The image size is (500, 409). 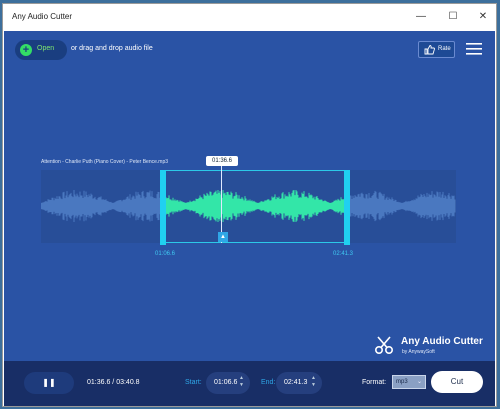 I want to click on start-time-spinner: ▲ ▼, so click(x=241, y=382).